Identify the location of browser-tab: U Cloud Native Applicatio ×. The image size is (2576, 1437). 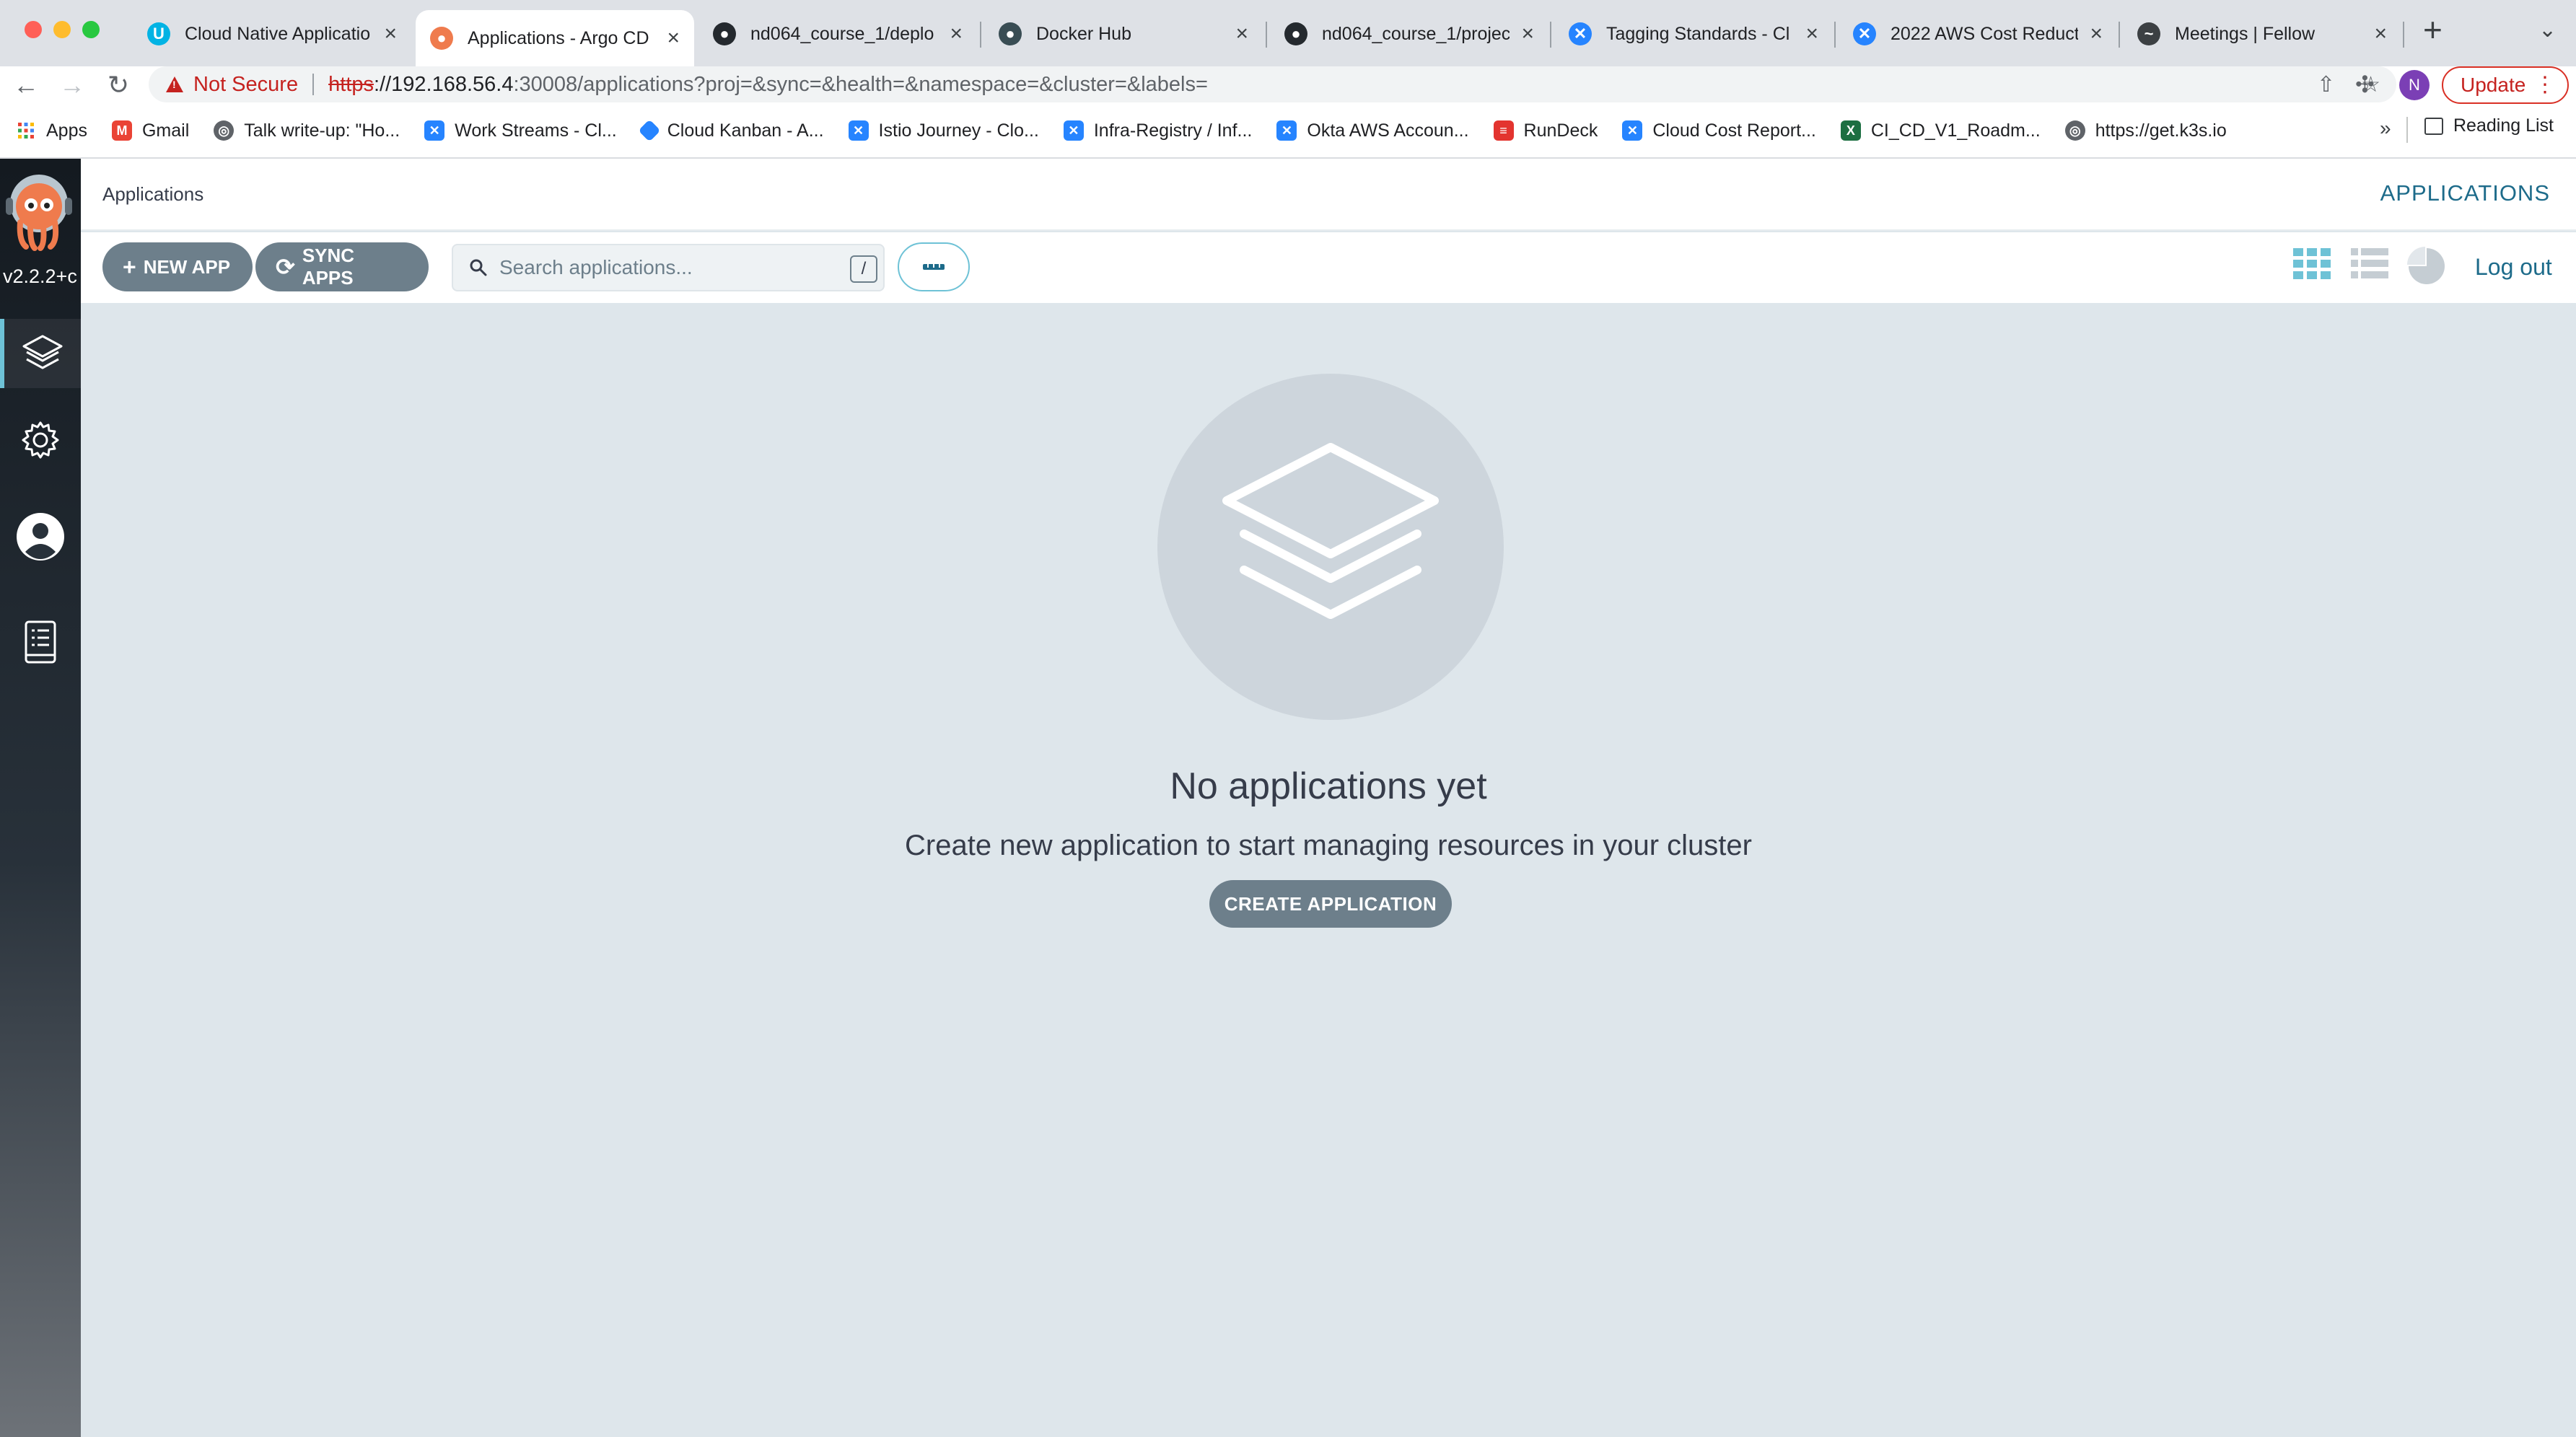
(272, 34).